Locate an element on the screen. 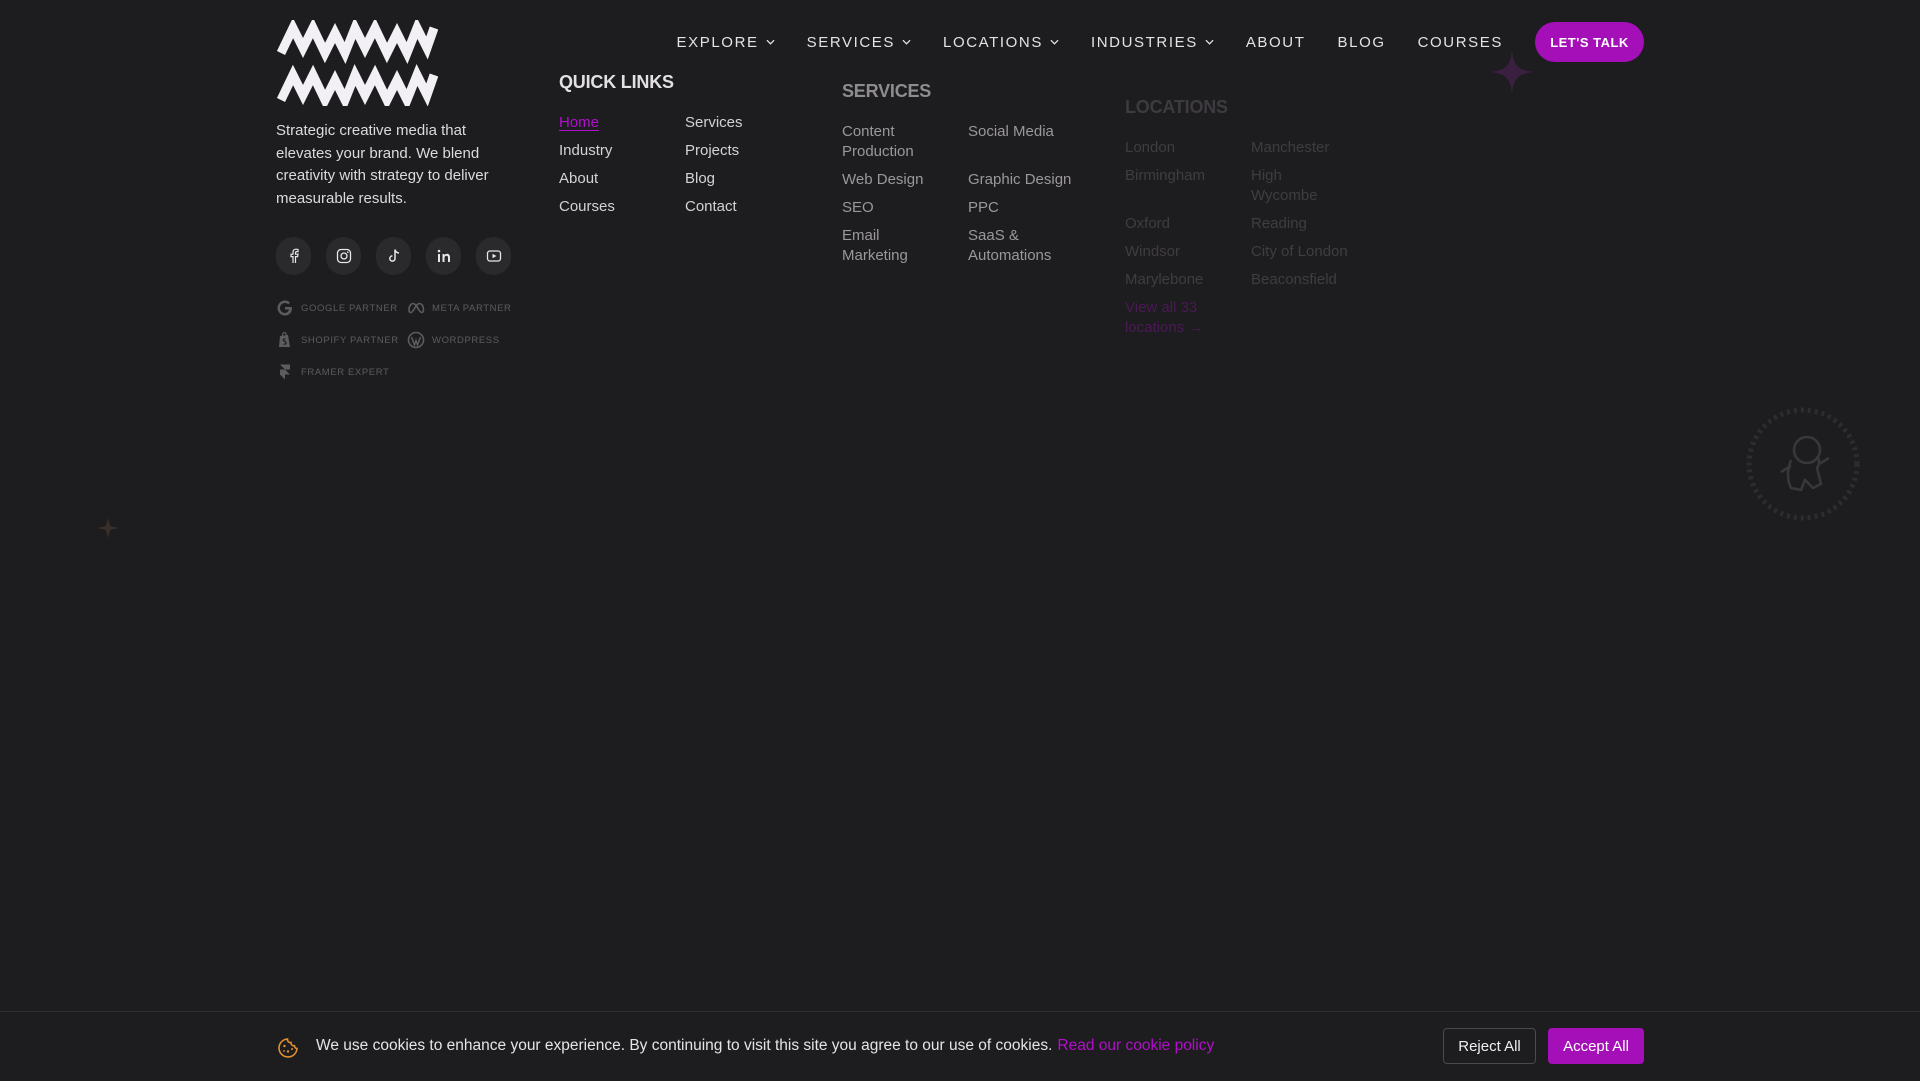 This screenshot has width=1920, height=1081. youtube-icon is located at coordinates (493, 256).